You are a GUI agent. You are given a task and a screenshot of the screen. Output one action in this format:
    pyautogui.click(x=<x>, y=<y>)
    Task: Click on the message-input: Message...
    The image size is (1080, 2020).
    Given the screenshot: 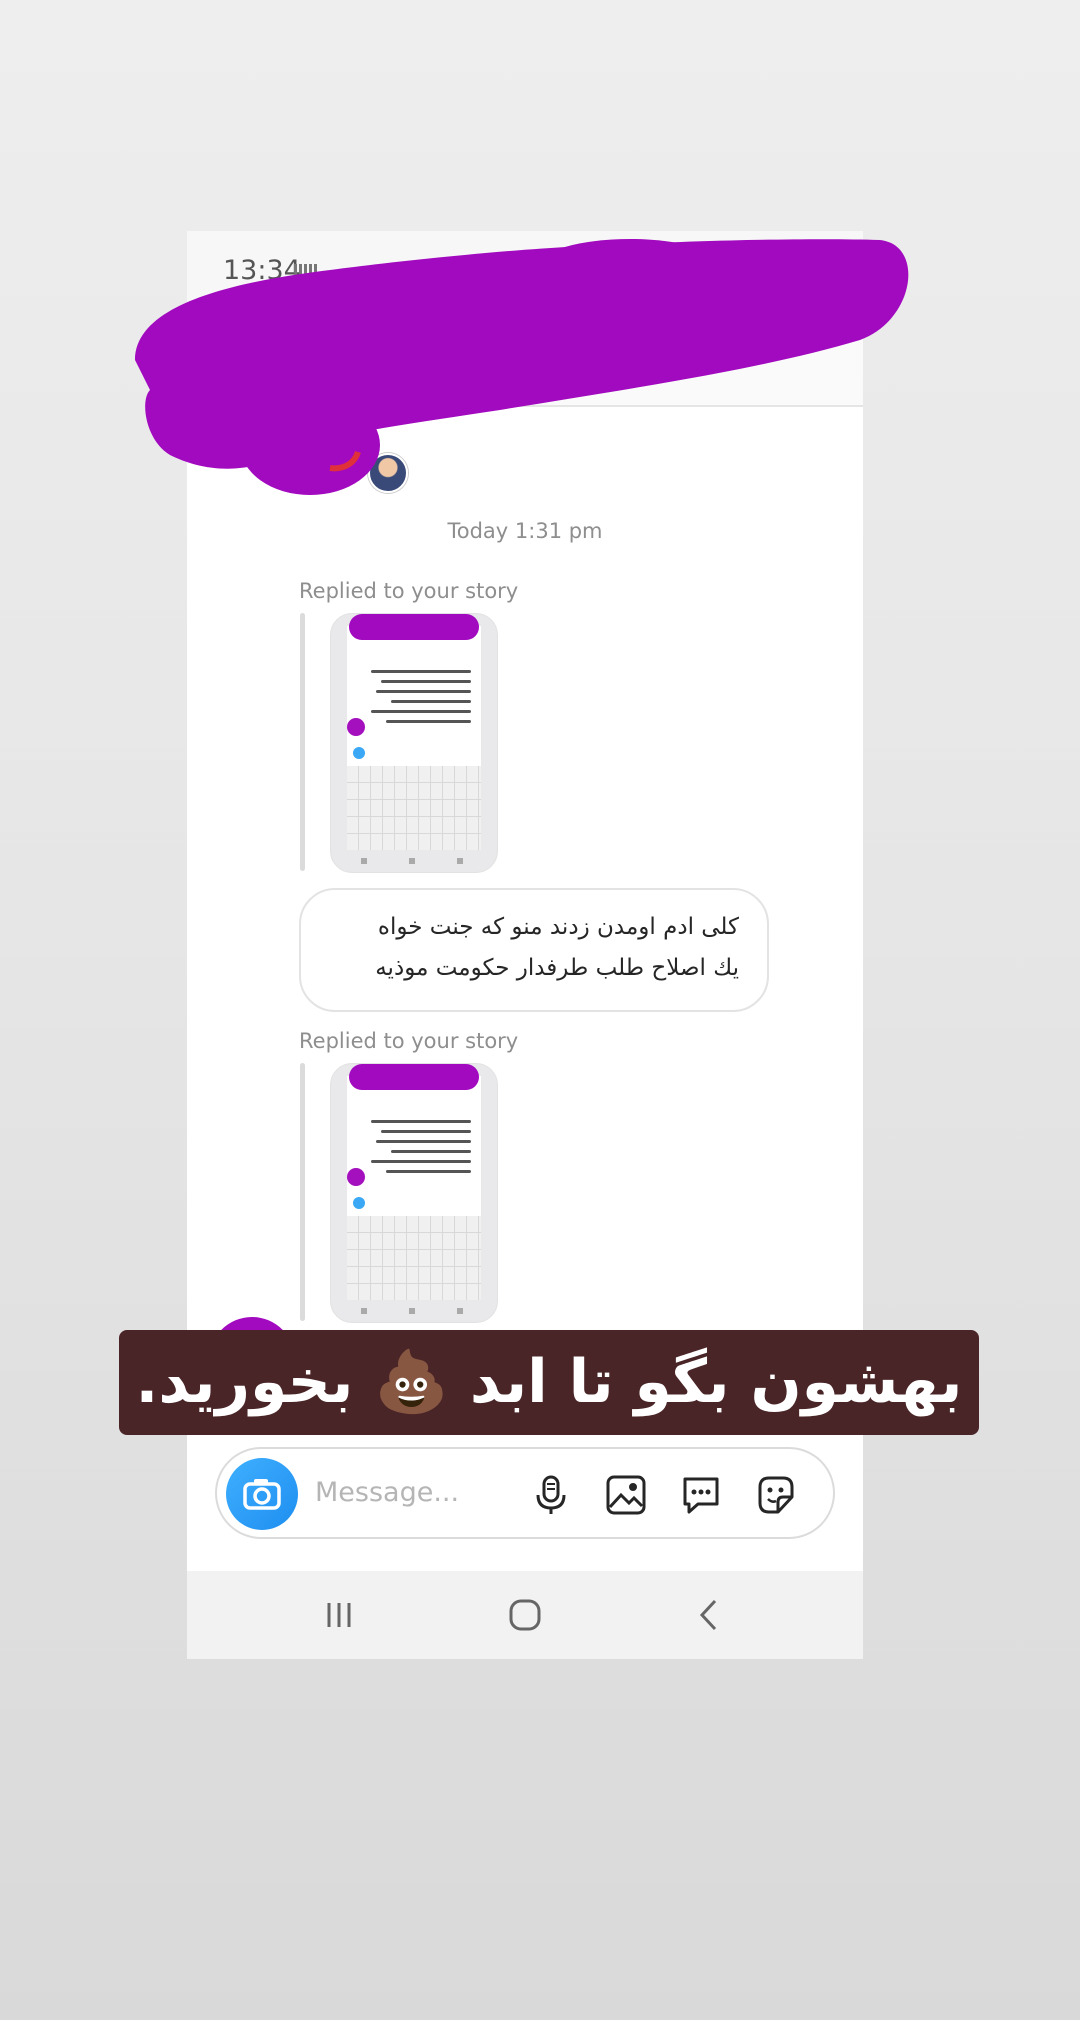 What is the action you would take?
    pyautogui.click(x=387, y=1492)
    